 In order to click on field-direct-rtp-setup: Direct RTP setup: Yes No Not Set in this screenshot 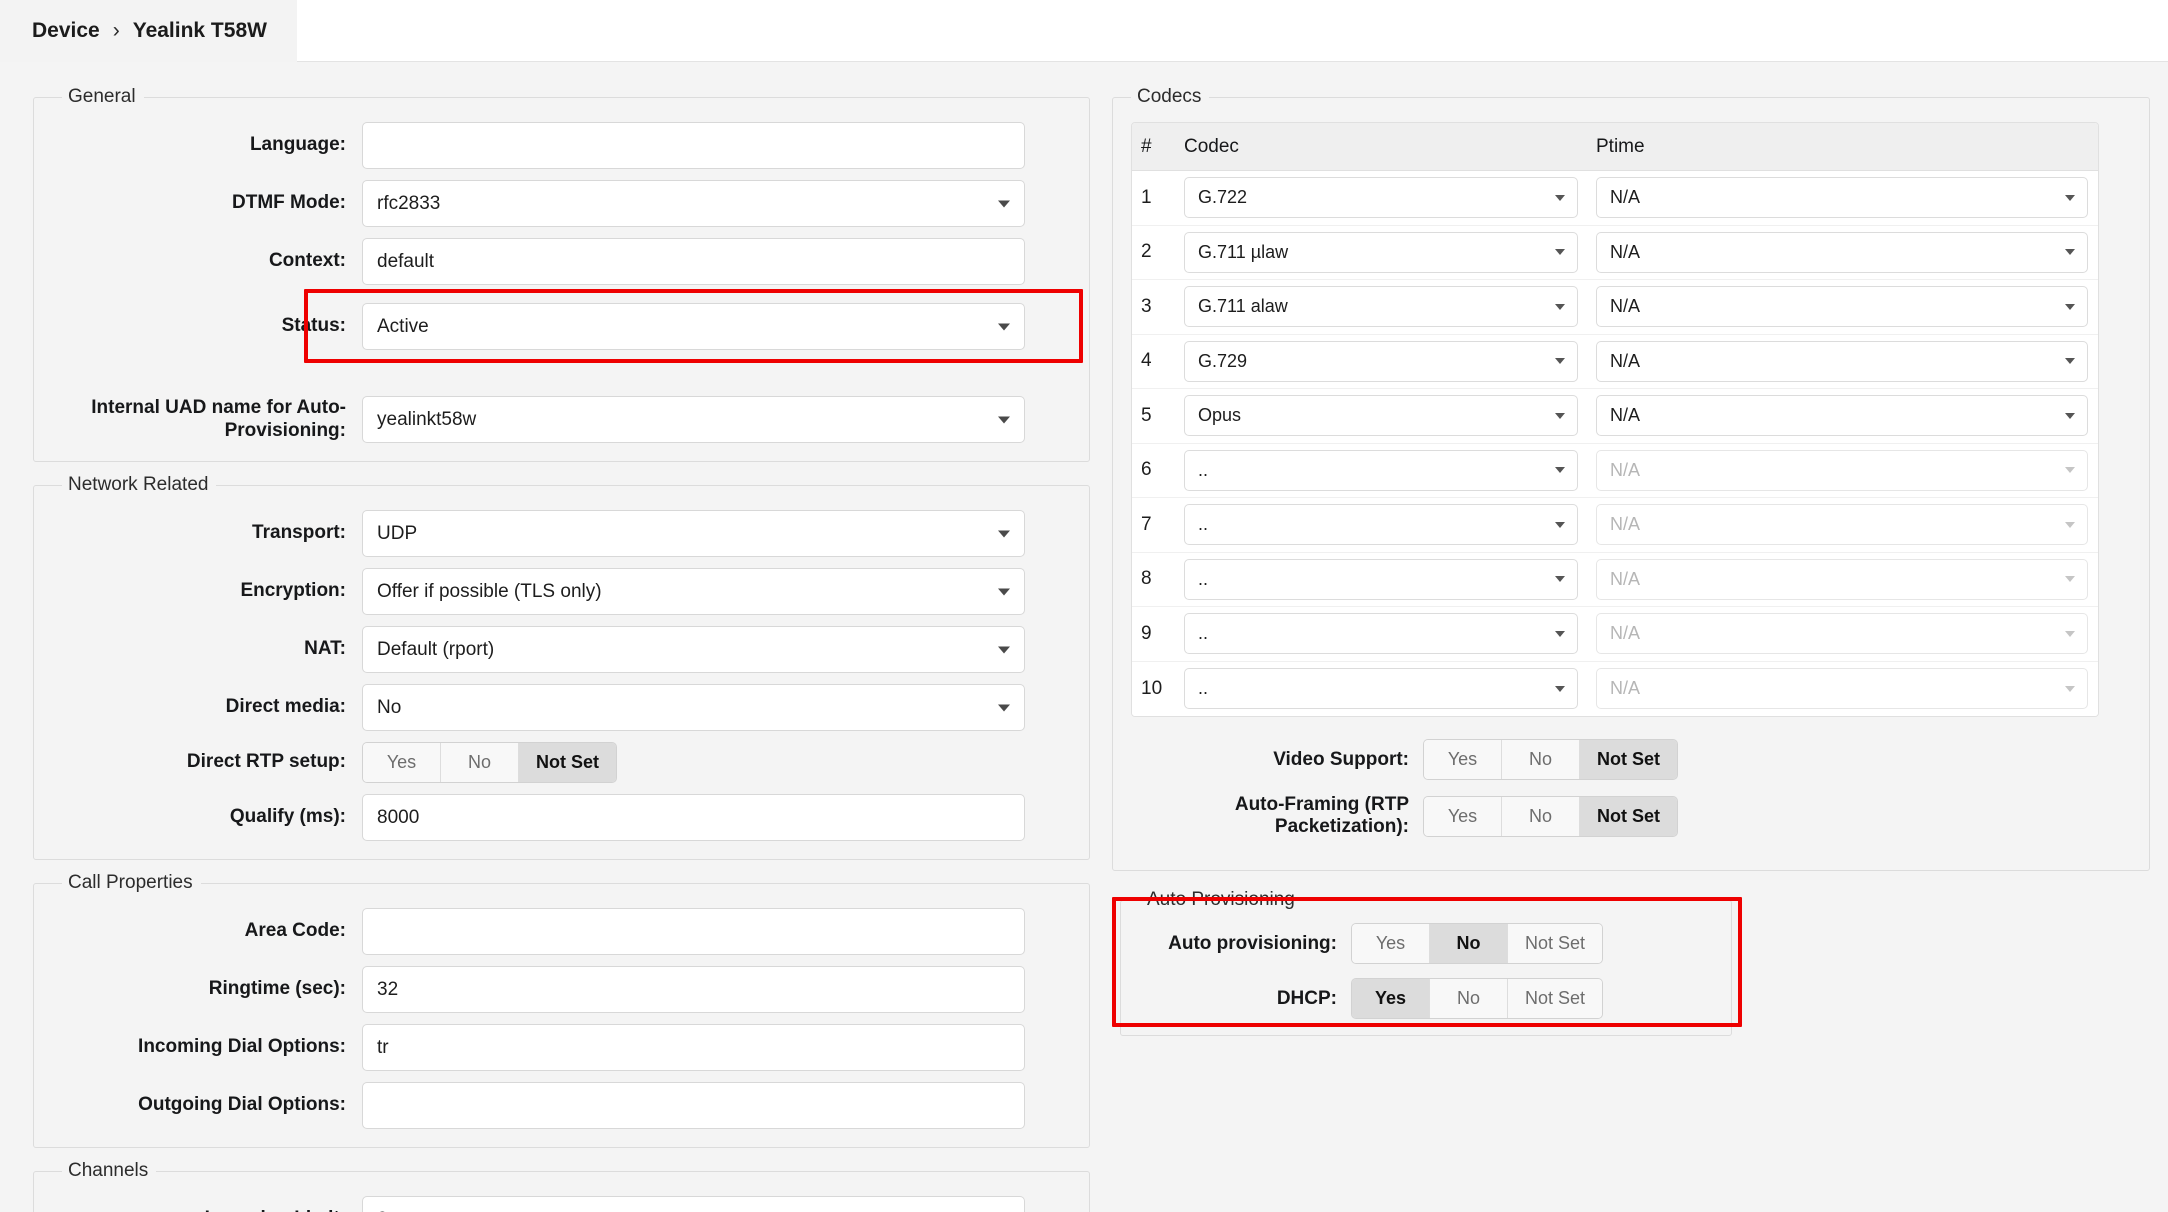, I will do `click(561, 762)`.